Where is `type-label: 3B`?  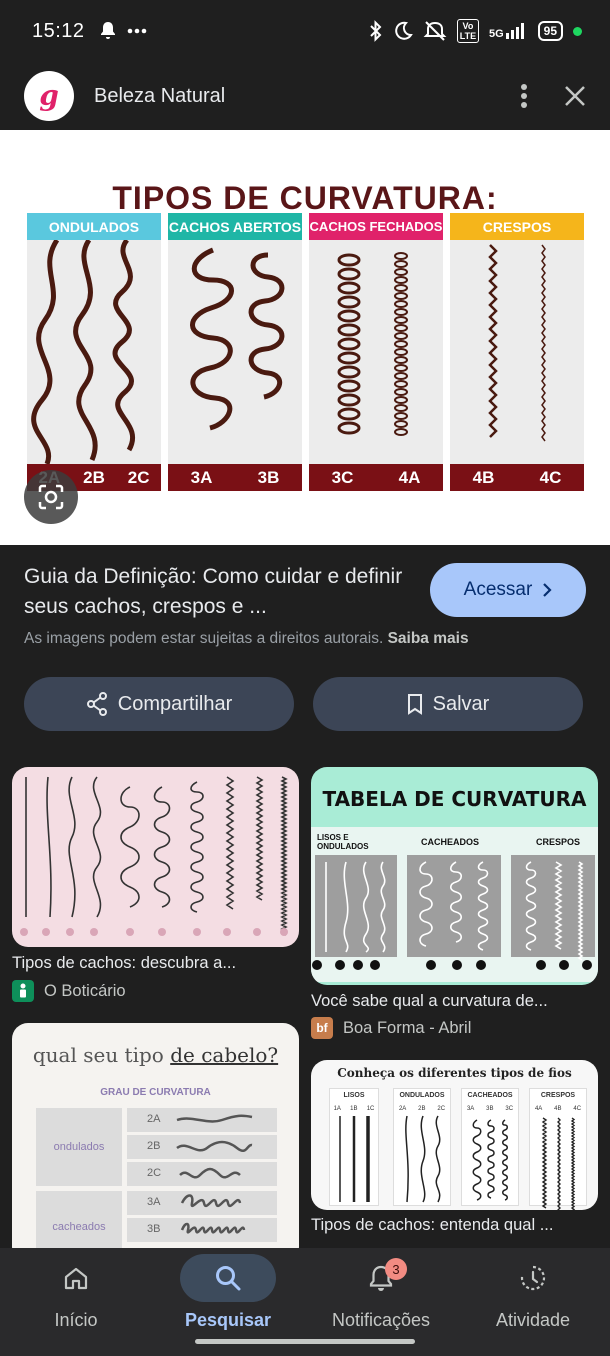
type-label: 3B is located at coordinates (268, 477).